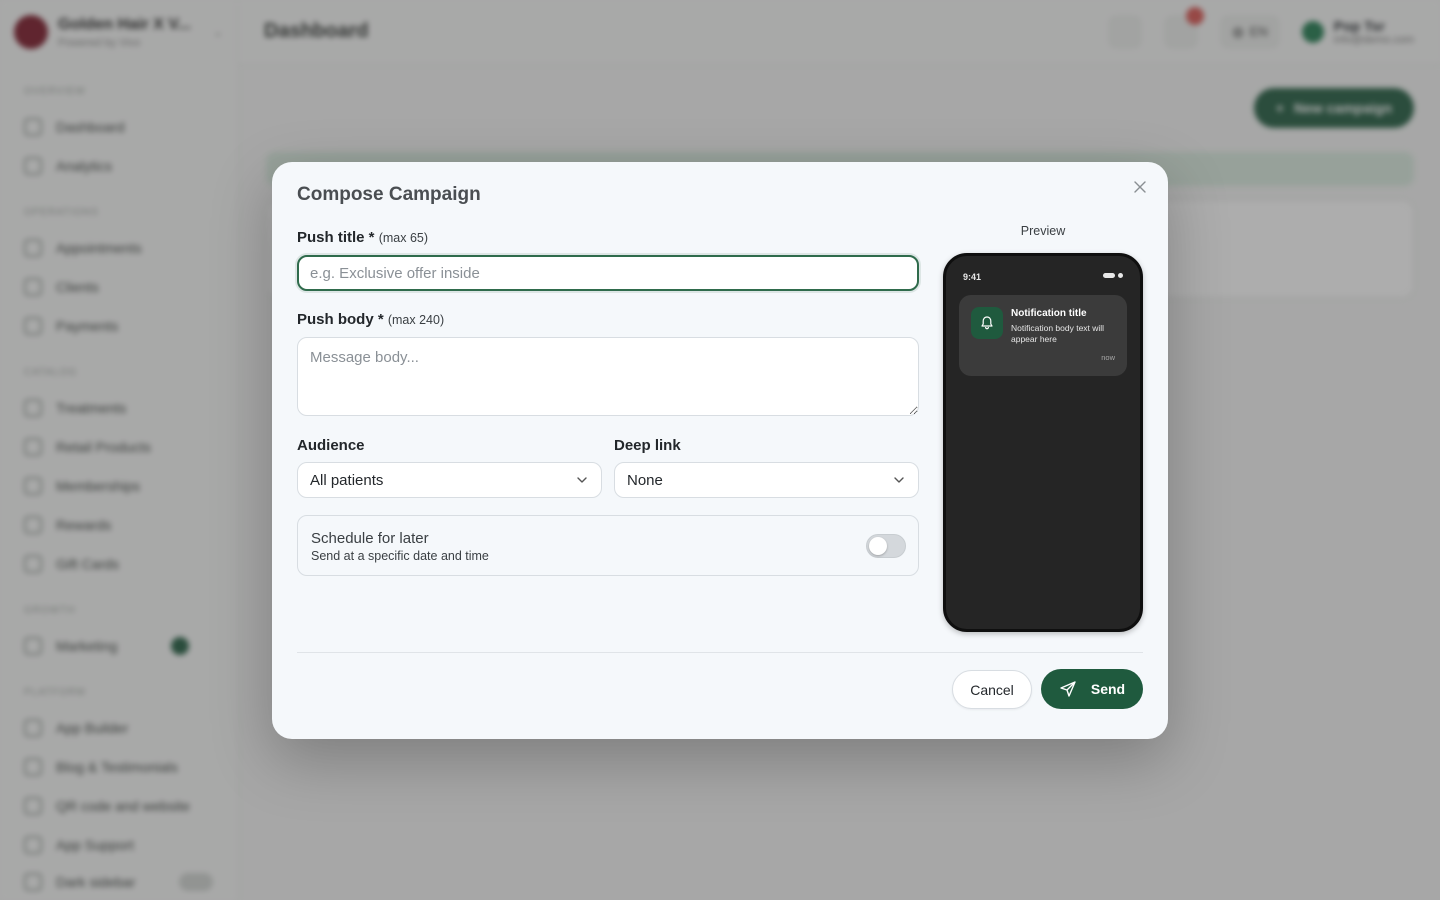 The image size is (1440, 900). Describe the element at coordinates (416, 320) in the screenshot. I see `push-body-hint: (max 240)` at that location.